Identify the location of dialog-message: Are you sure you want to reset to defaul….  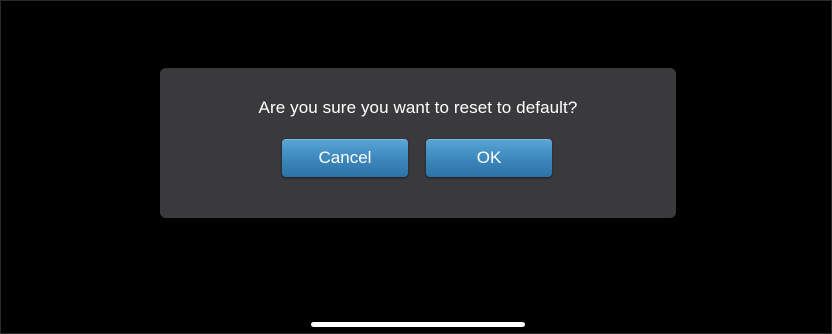
(418, 107).